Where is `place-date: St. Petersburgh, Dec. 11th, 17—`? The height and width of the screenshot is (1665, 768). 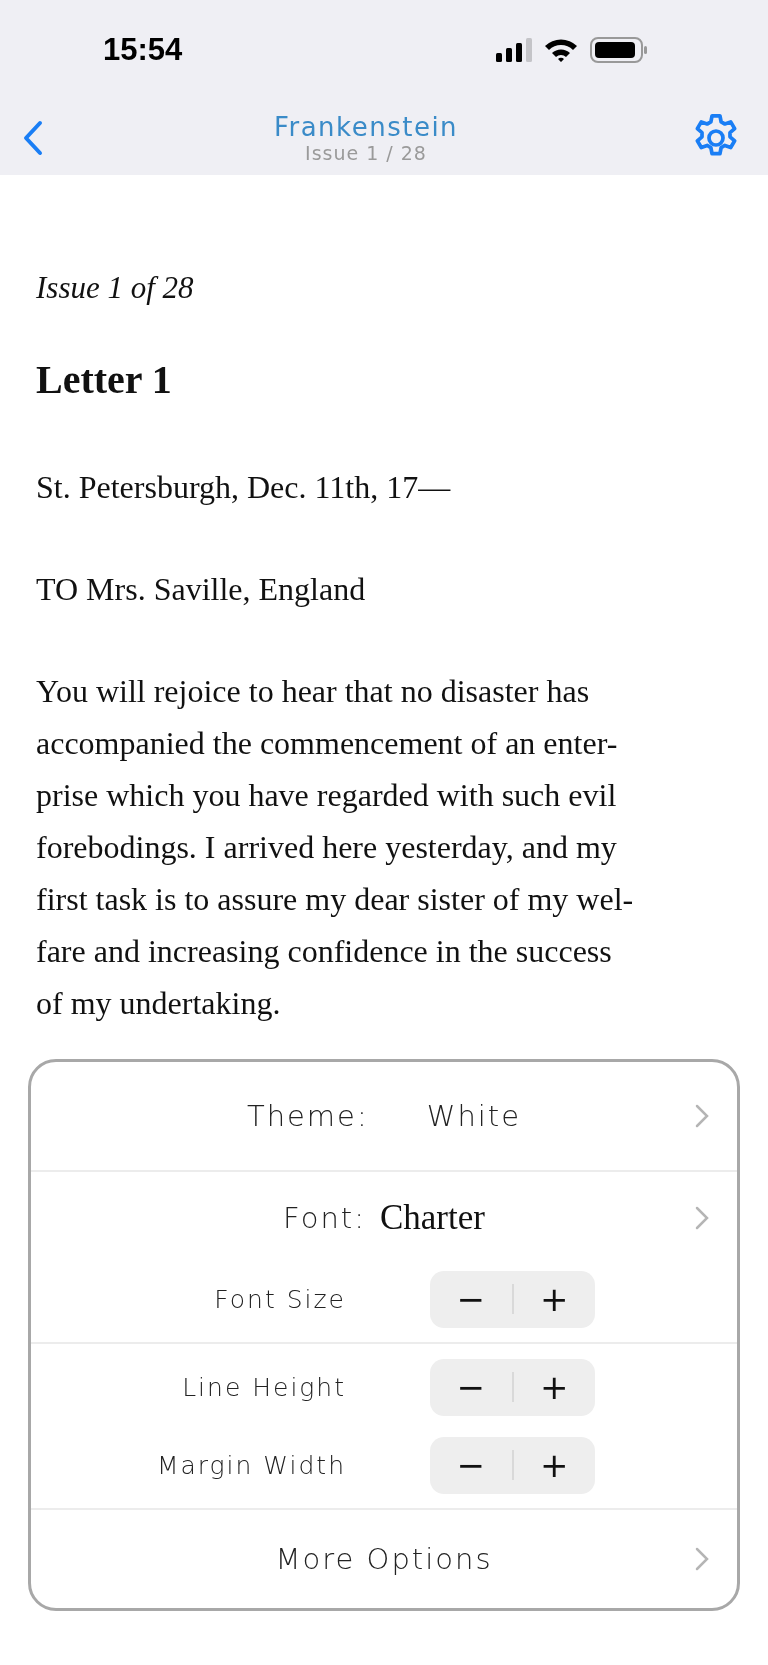
place-date: St. Petersburgh, Dec. 11th, 17— is located at coordinates (244, 487).